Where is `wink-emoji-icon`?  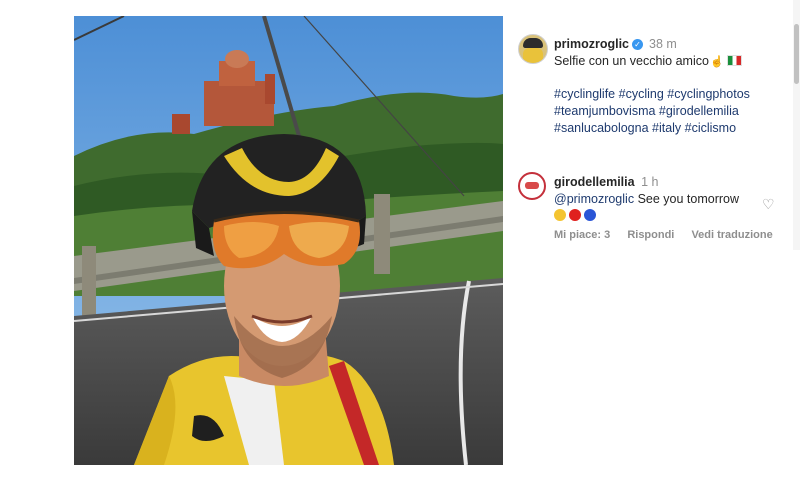
wink-emoji-icon is located at coordinates (560, 215).